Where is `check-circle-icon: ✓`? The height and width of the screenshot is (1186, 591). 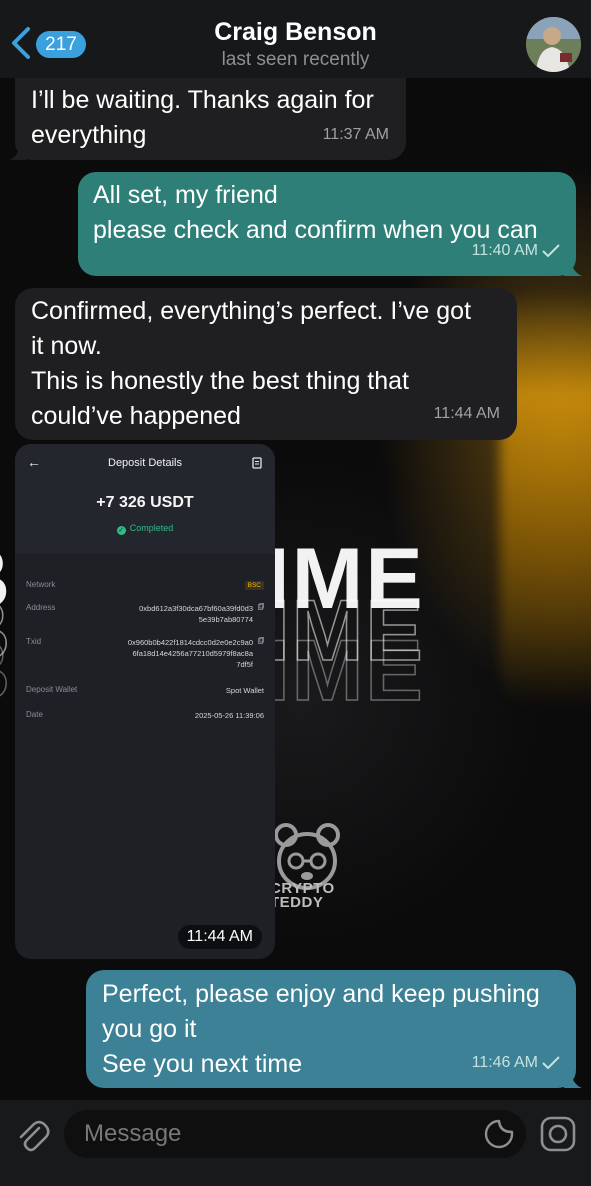
check-circle-icon: ✓ is located at coordinates (121, 530).